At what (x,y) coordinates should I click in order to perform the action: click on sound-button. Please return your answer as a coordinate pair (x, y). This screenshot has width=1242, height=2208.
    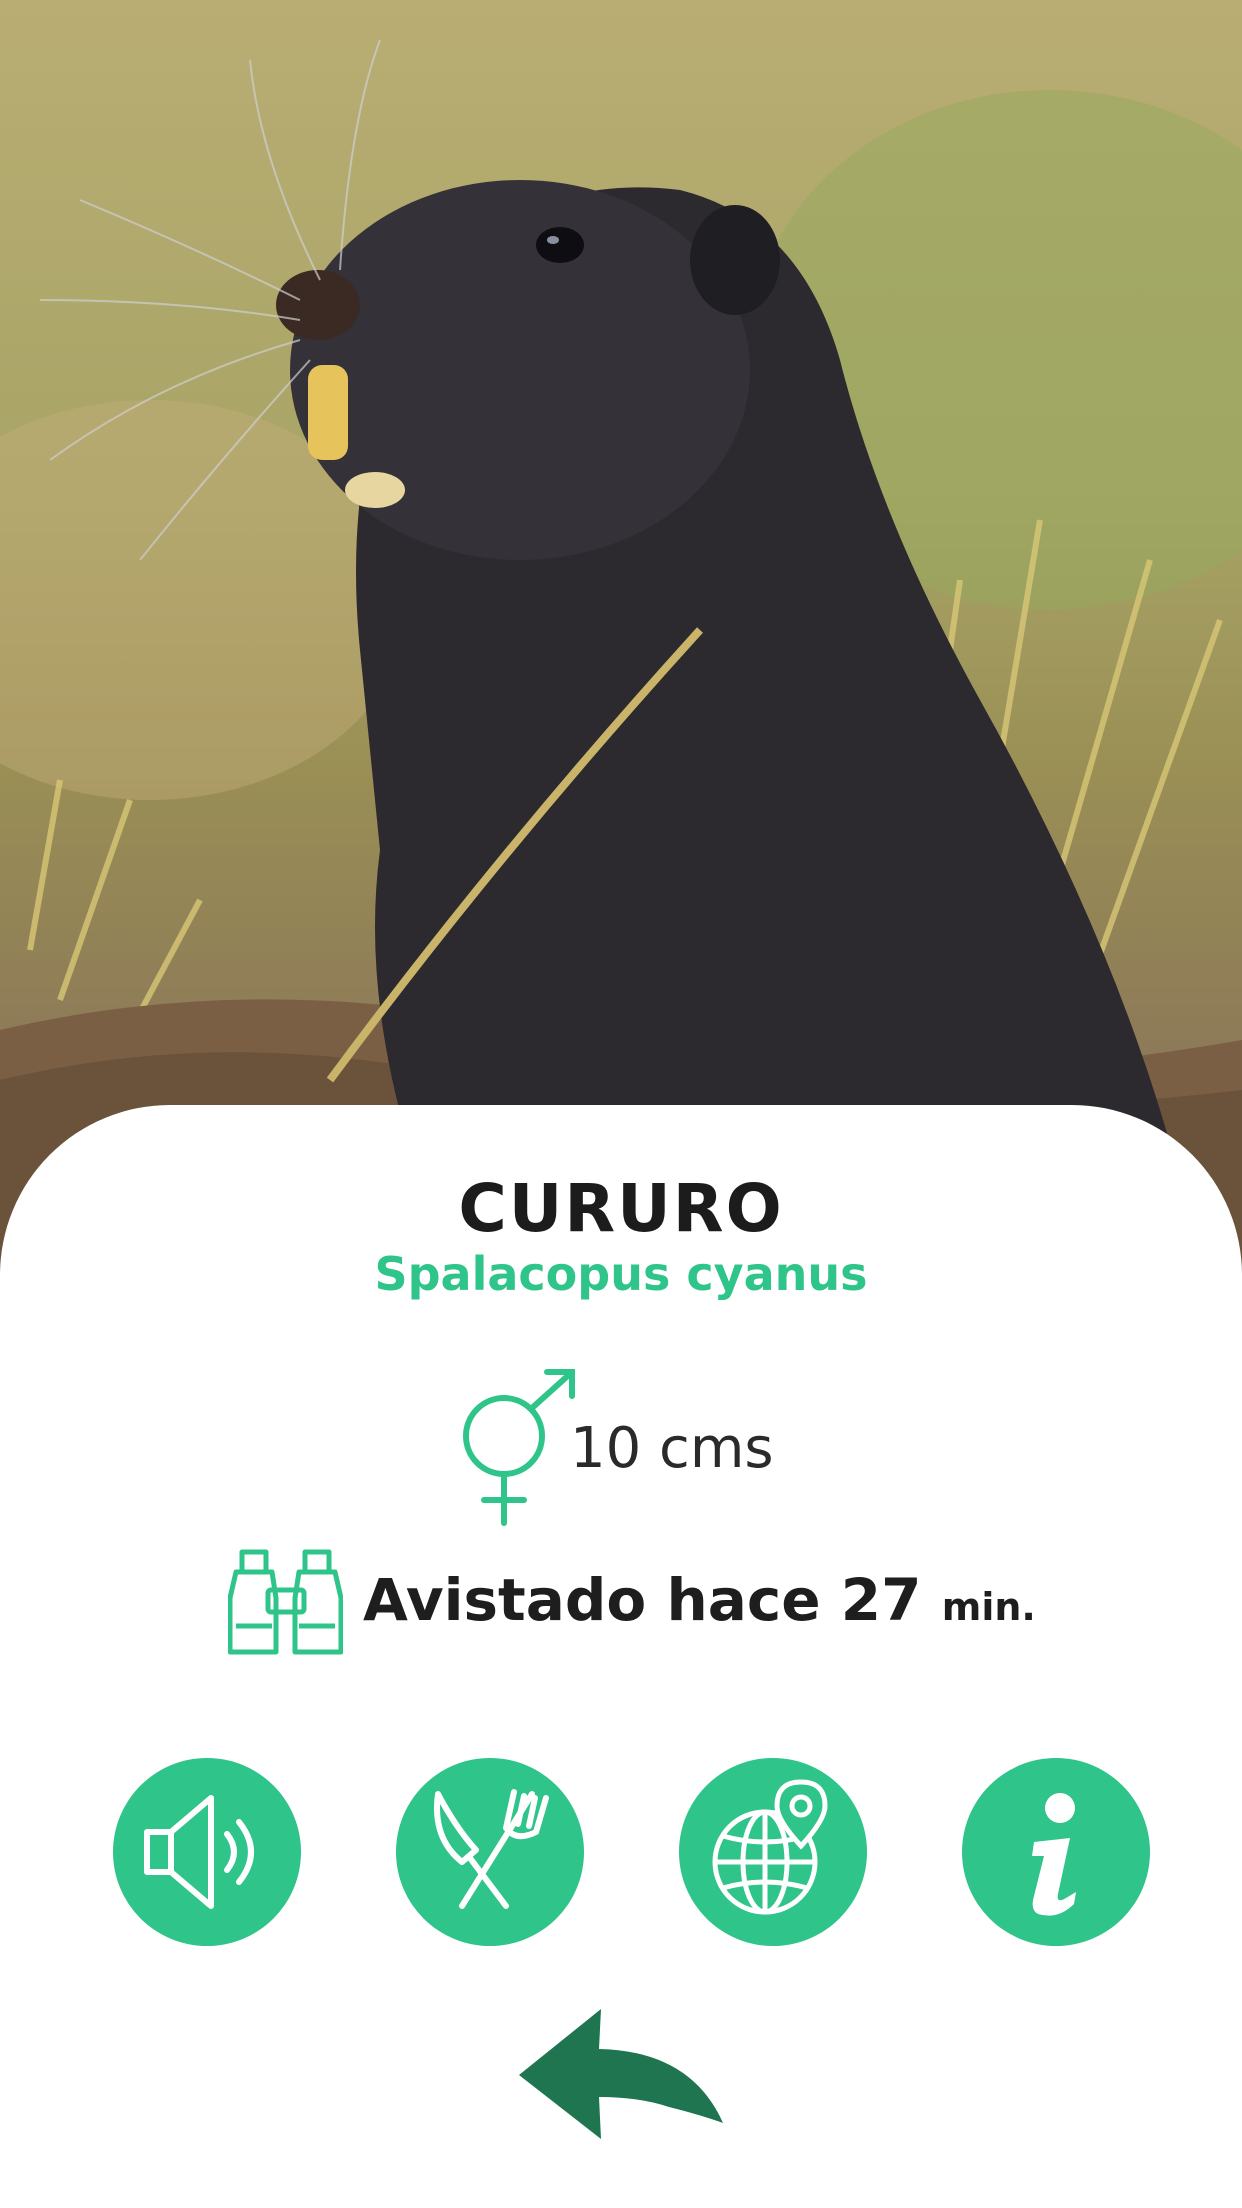
    Looking at the image, I should click on (207, 1852).